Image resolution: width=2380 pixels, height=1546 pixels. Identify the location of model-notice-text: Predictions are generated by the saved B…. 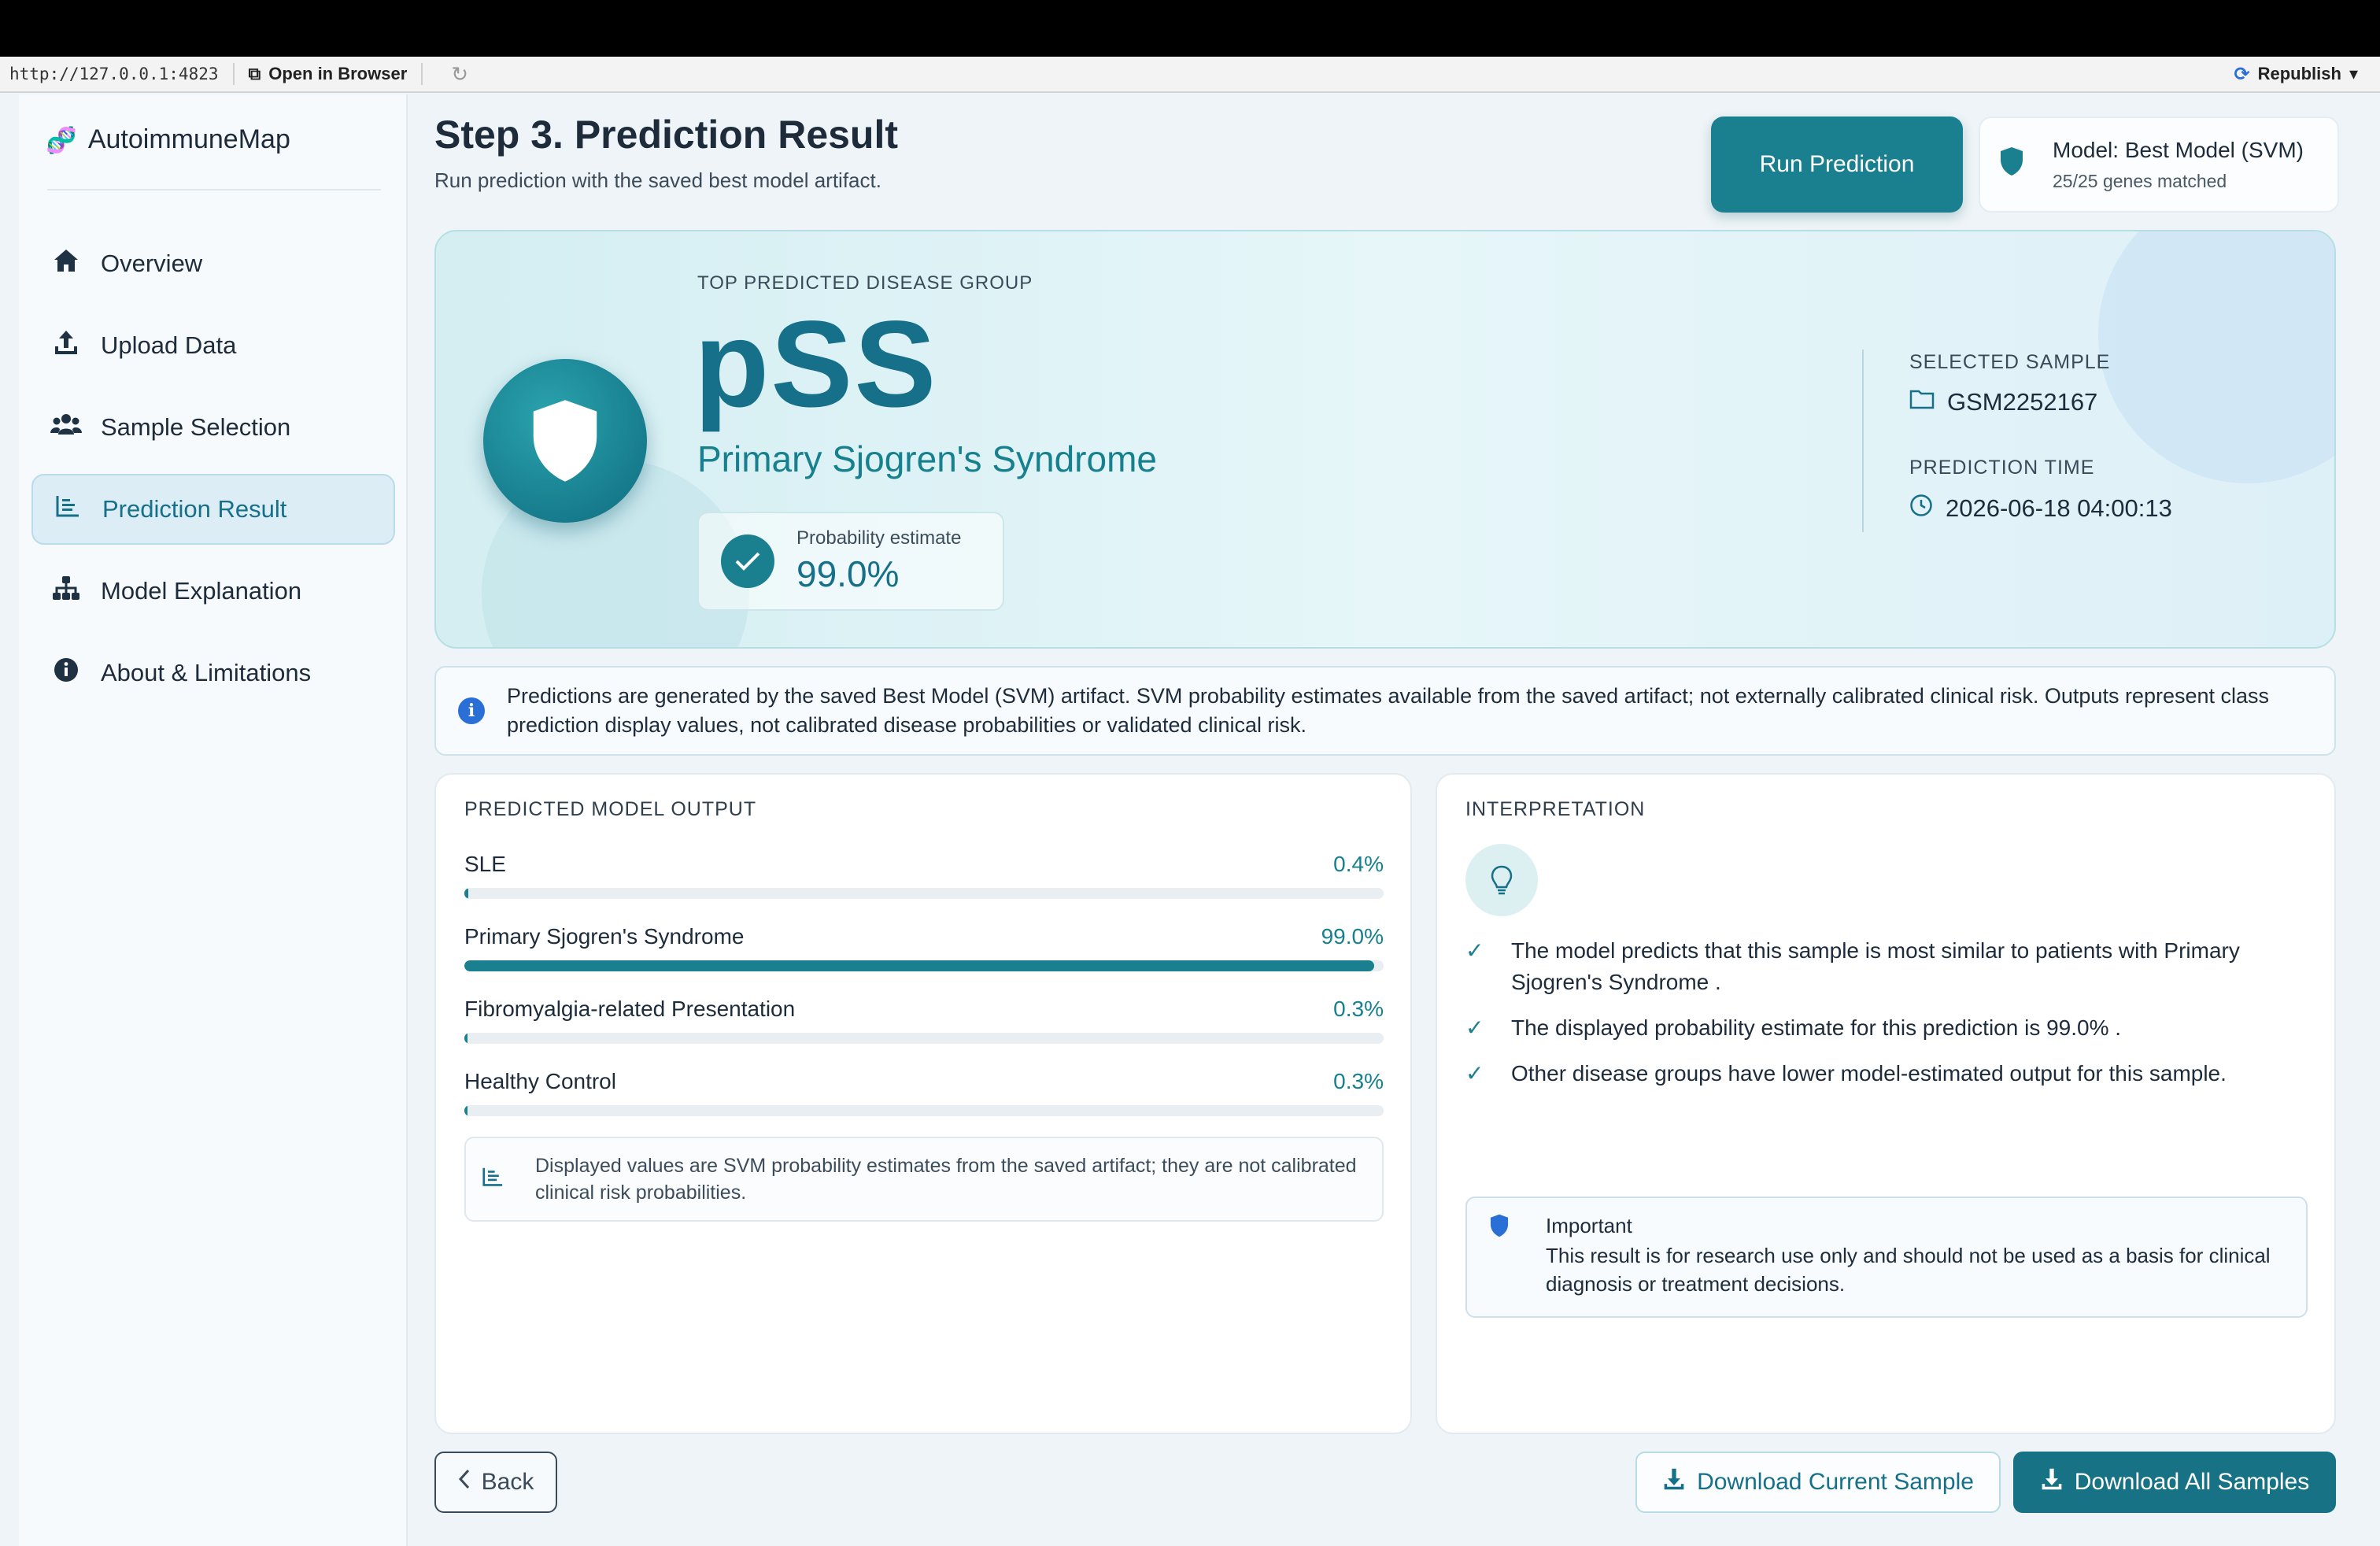
(1388, 710).